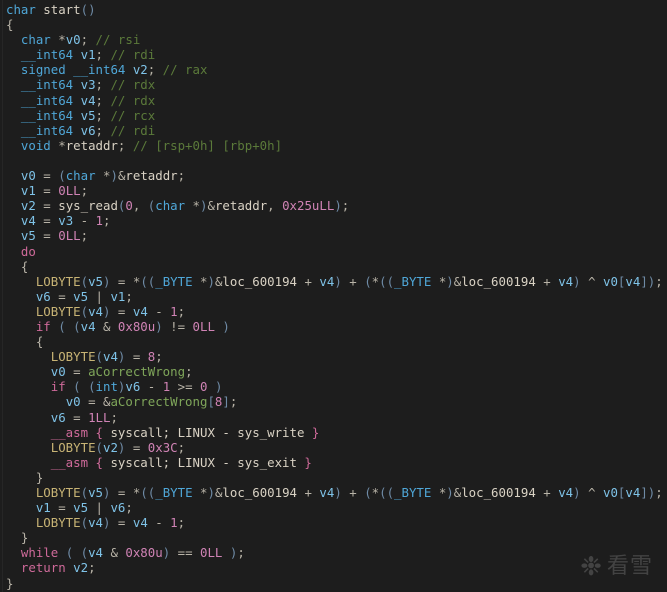 The image size is (667, 592). I want to click on token-flow: while, so click(39, 553).